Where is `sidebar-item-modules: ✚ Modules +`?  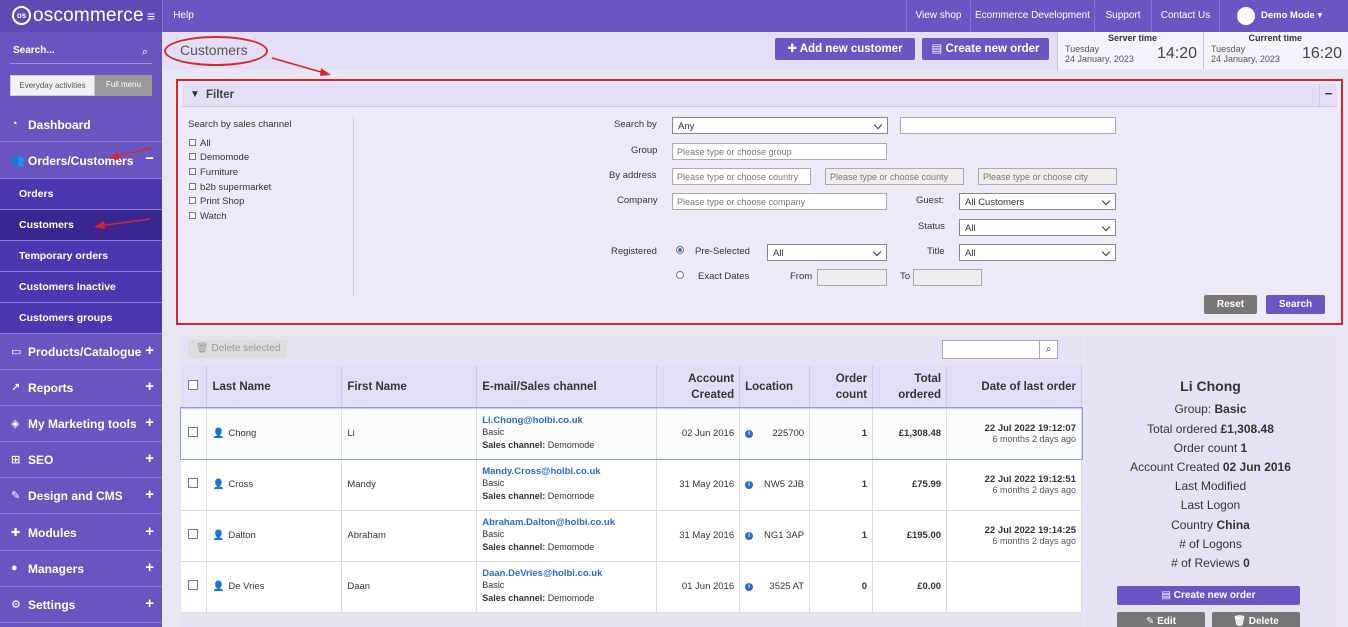 sidebar-item-modules: ✚ Modules + is located at coordinates (81, 532).